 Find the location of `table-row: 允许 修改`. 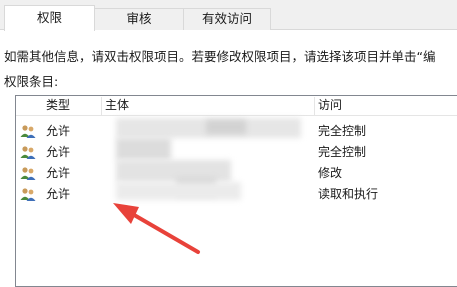

table-row: 允许 修改 is located at coordinates (236, 173).